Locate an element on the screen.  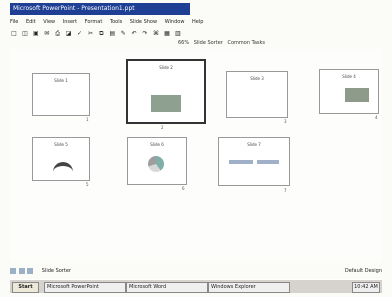
slide-title: Slide 4 is located at coordinates (349, 76).